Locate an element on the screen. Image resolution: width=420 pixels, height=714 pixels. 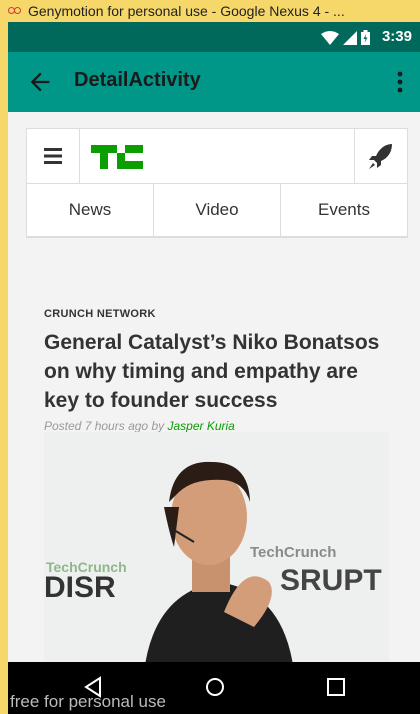
article-byline: Posted 7 hours ago by Jasper Kuria is located at coordinates (216, 426).